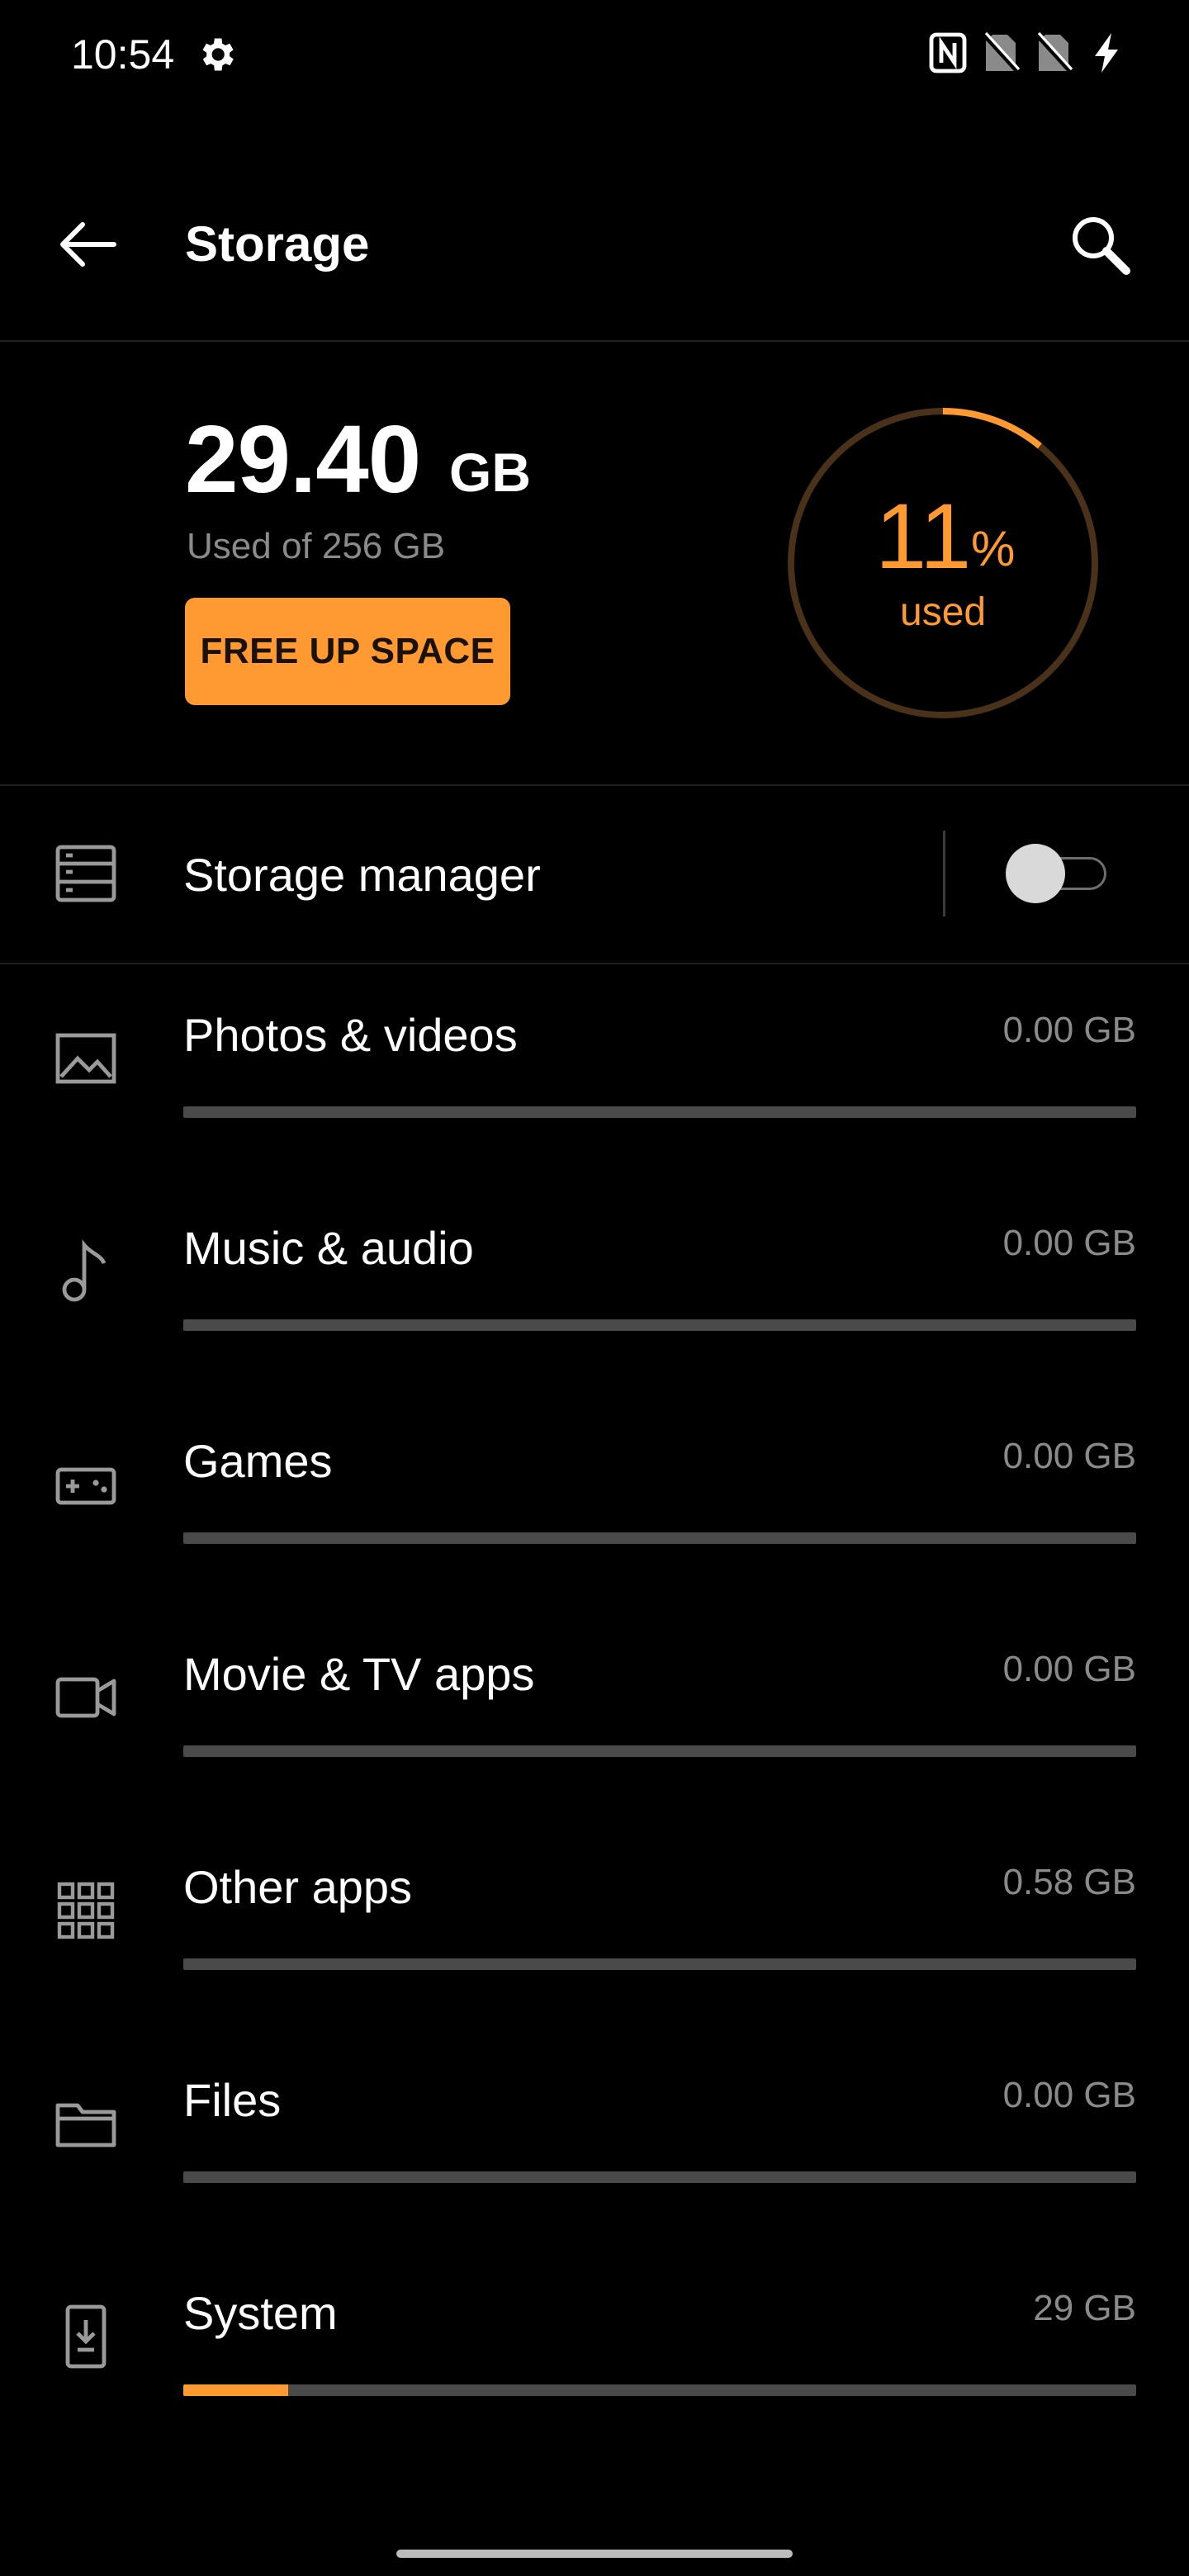  I want to click on storage-manager-toggle, so click(1058, 873).